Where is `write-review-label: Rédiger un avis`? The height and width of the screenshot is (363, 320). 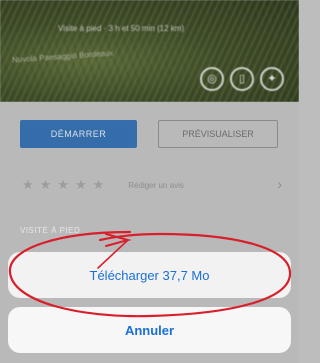
write-review-label: Rédiger un avis is located at coordinates (156, 185).